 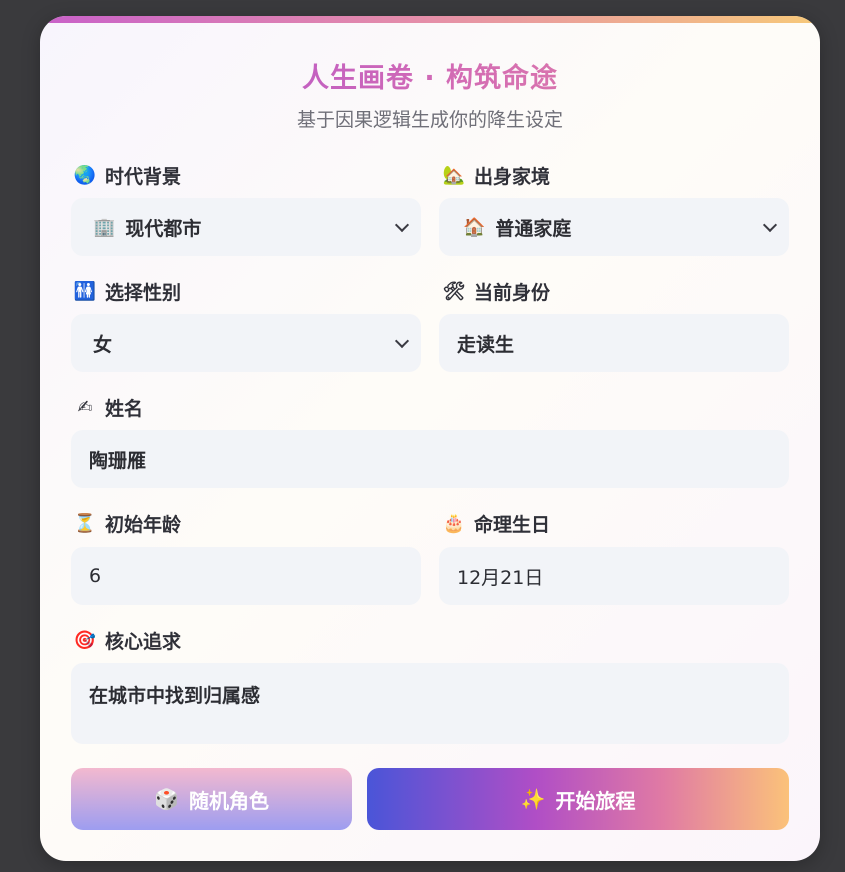 I want to click on birthday-label: 🎂 命理生日, so click(x=496, y=523).